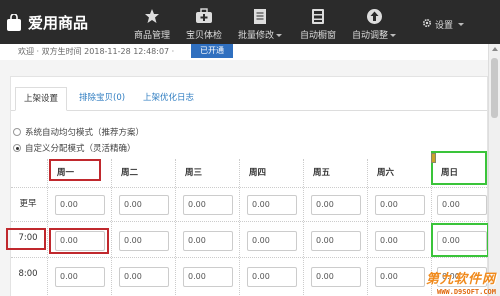 This screenshot has height=296, width=500. I want to click on mode-auto-option: 系统自动均匀模式（推荐方案）, so click(78, 132).